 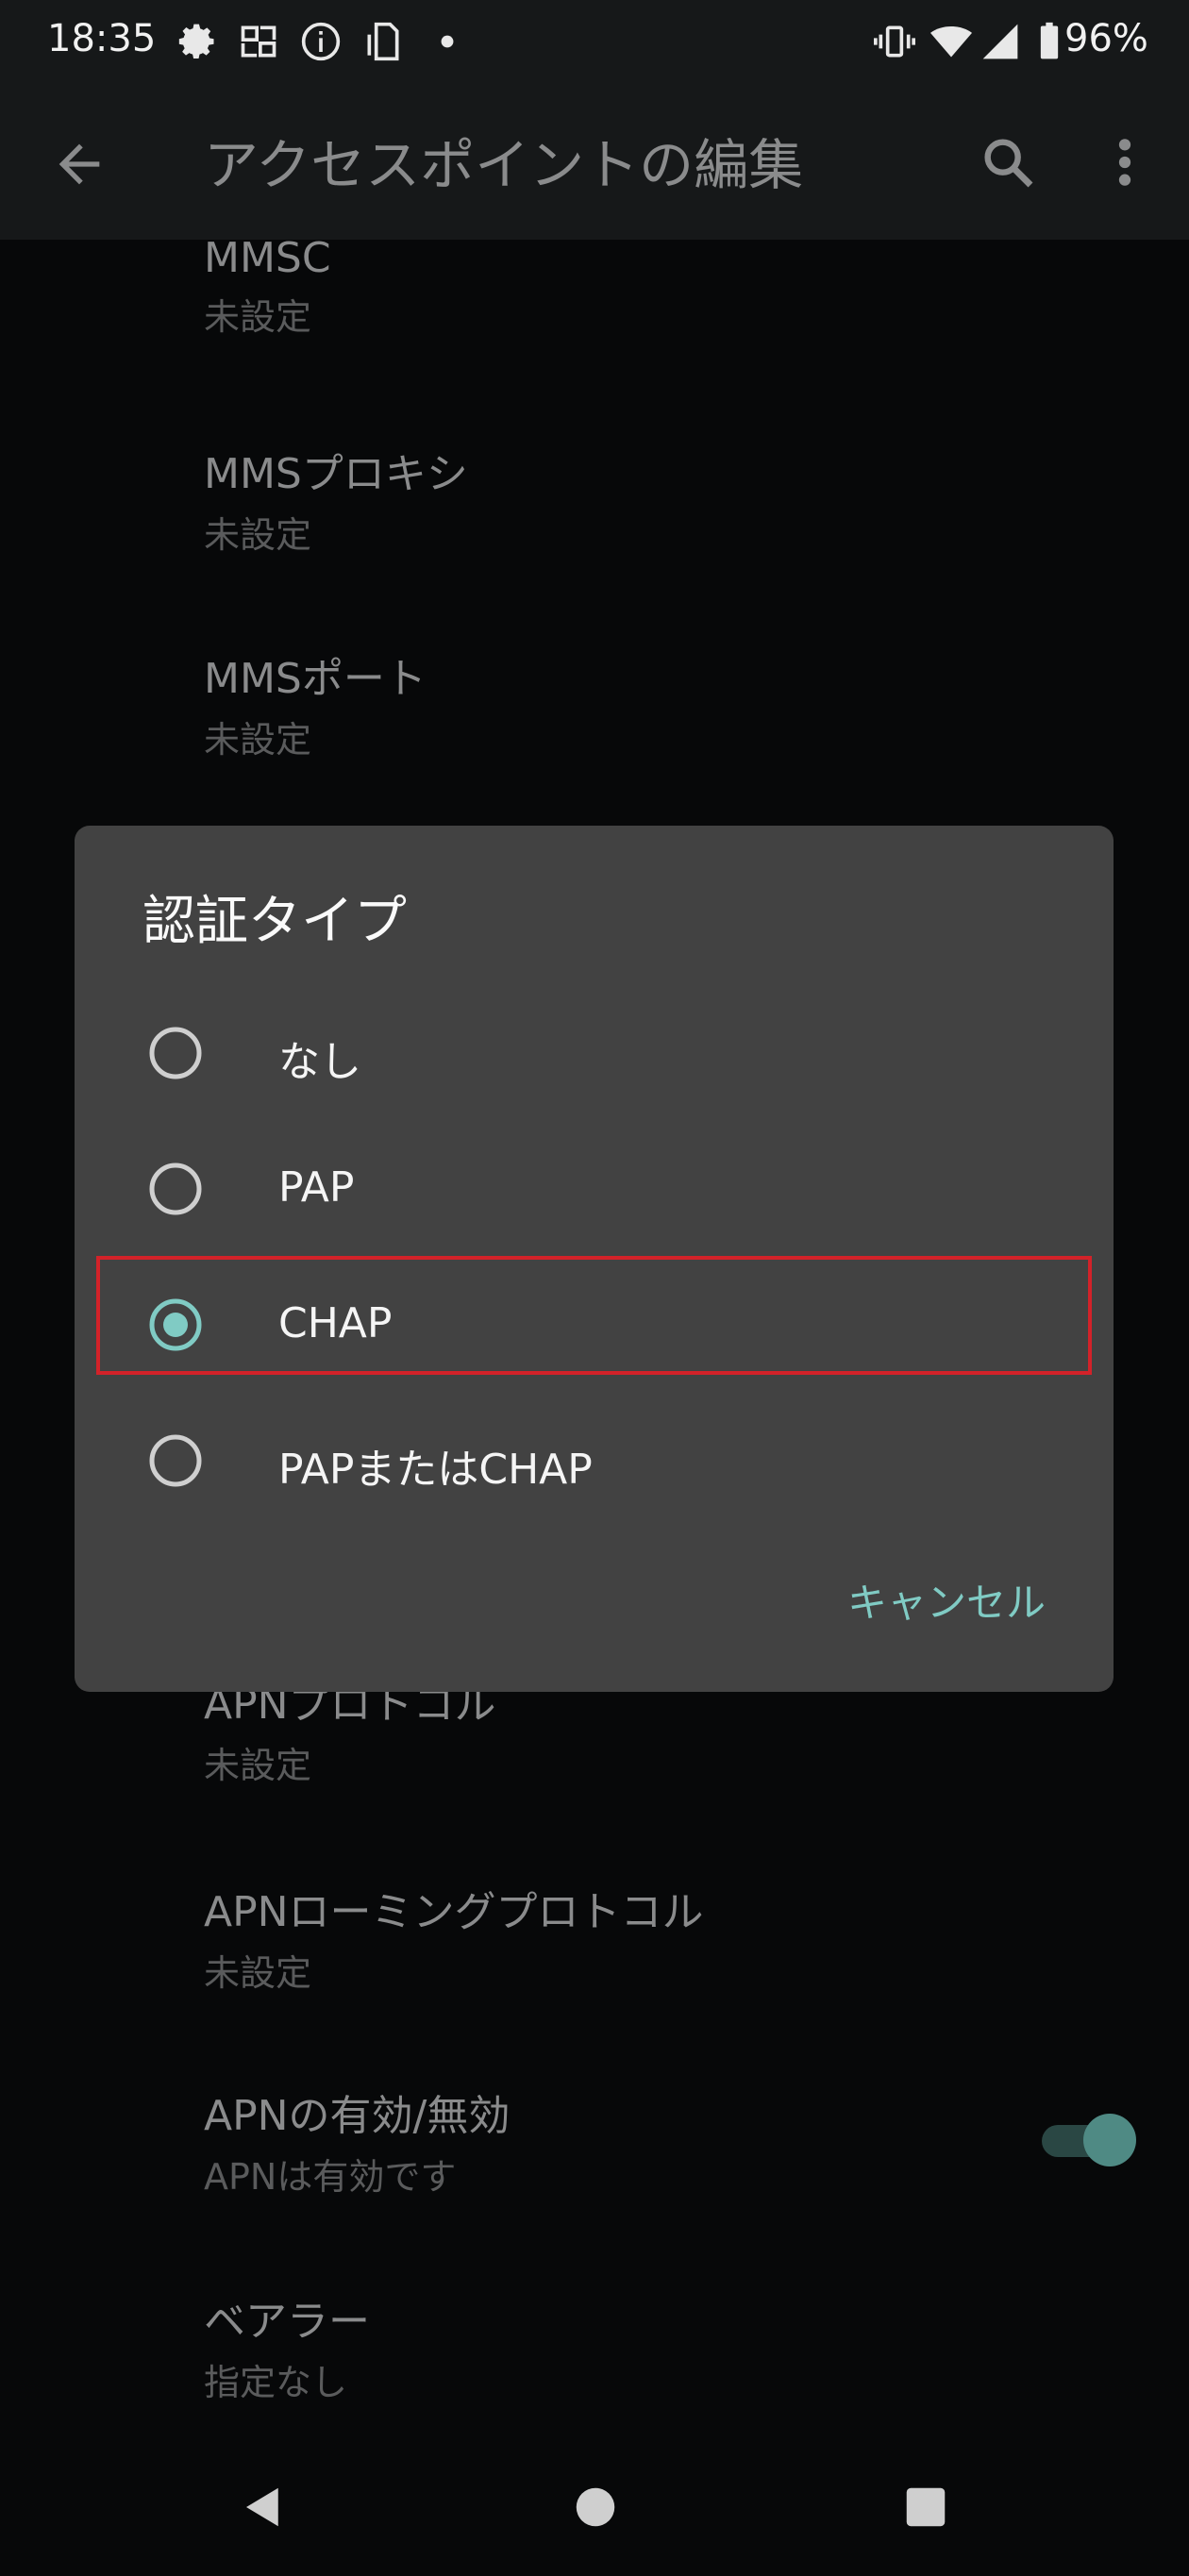 I want to click on info-icon, so click(x=321, y=41).